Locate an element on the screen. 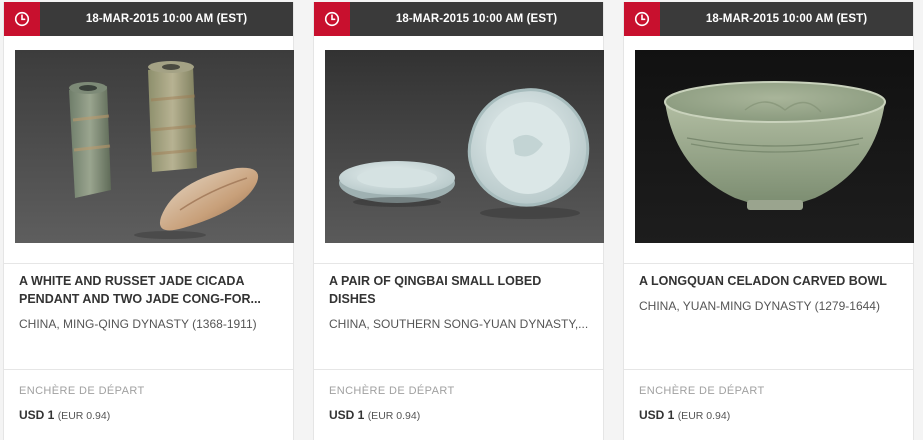 The width and height of the screenshot is (923, 440). lot-subtitle: CHINA, MING-QING DYNASTY (1368-1911) is located at coordinates (138, 324).